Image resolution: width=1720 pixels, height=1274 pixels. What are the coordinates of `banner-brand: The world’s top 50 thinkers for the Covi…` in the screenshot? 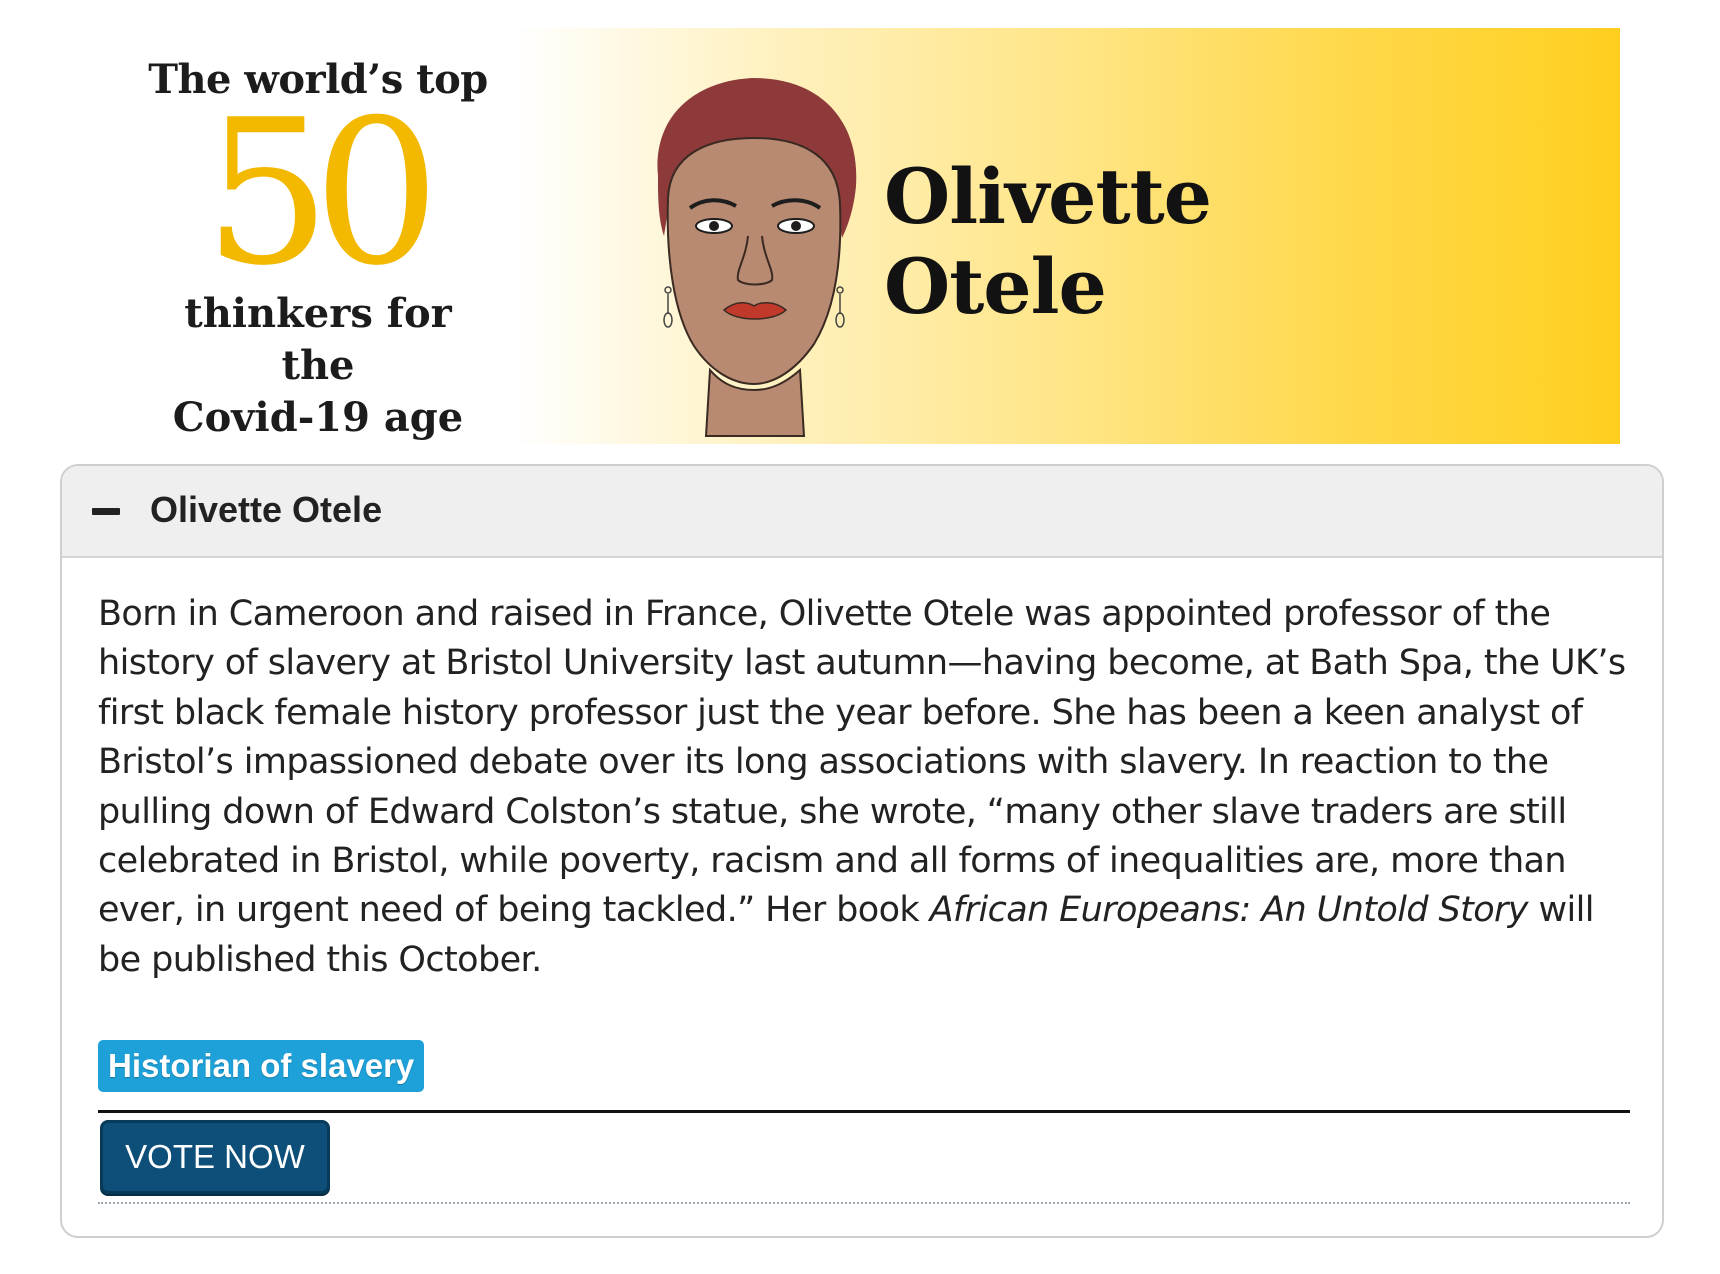 It's located at (318, 250).